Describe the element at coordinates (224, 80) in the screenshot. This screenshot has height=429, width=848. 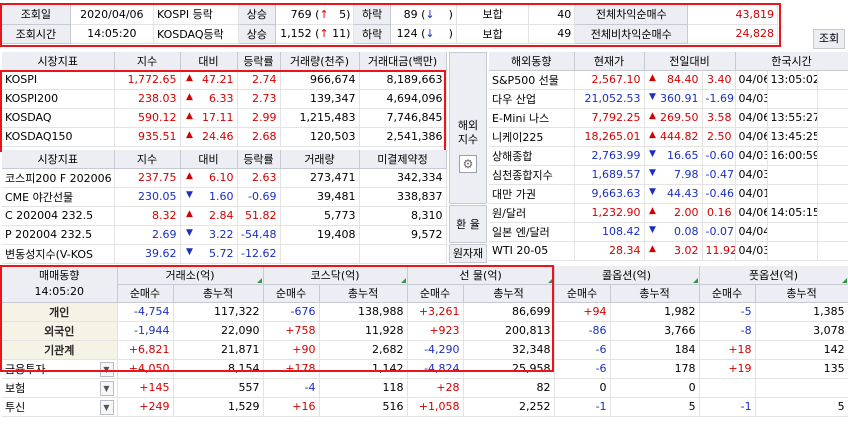
I see `table-row: KOSPI 1,772.65 ▲ 47.21 2.74 966,674 8,189,663` at that location.